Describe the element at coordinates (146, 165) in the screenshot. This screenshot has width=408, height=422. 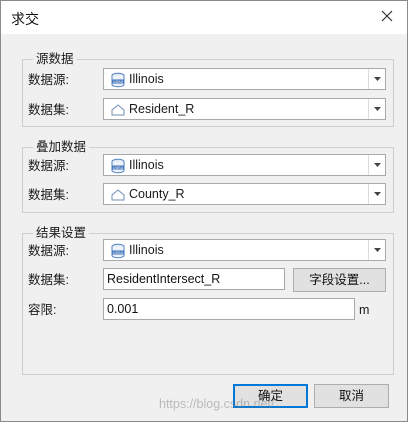
I see `overlay-datasource-value: Illinois` at that location.